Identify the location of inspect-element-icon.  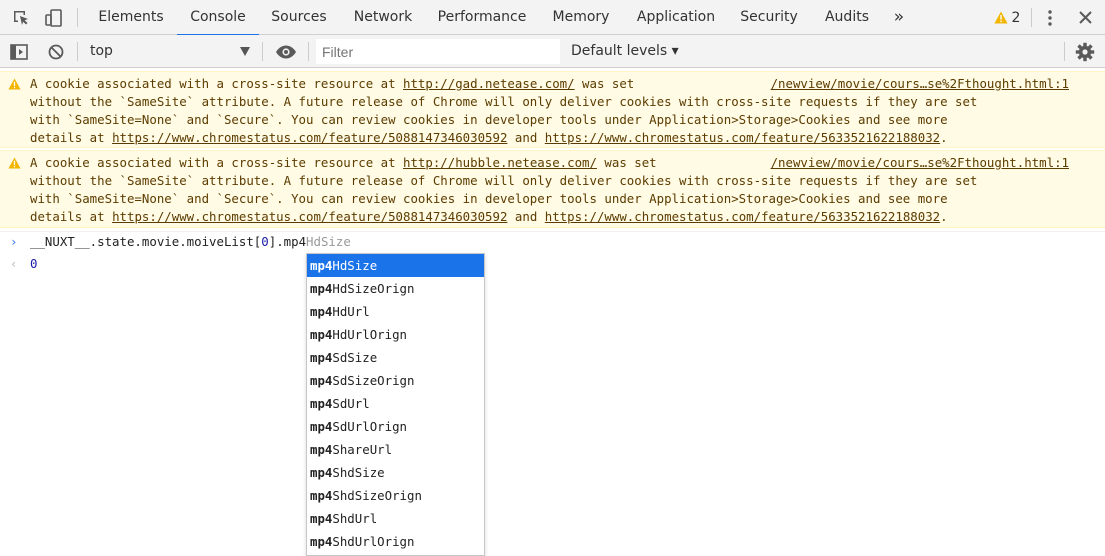
(21, 17).